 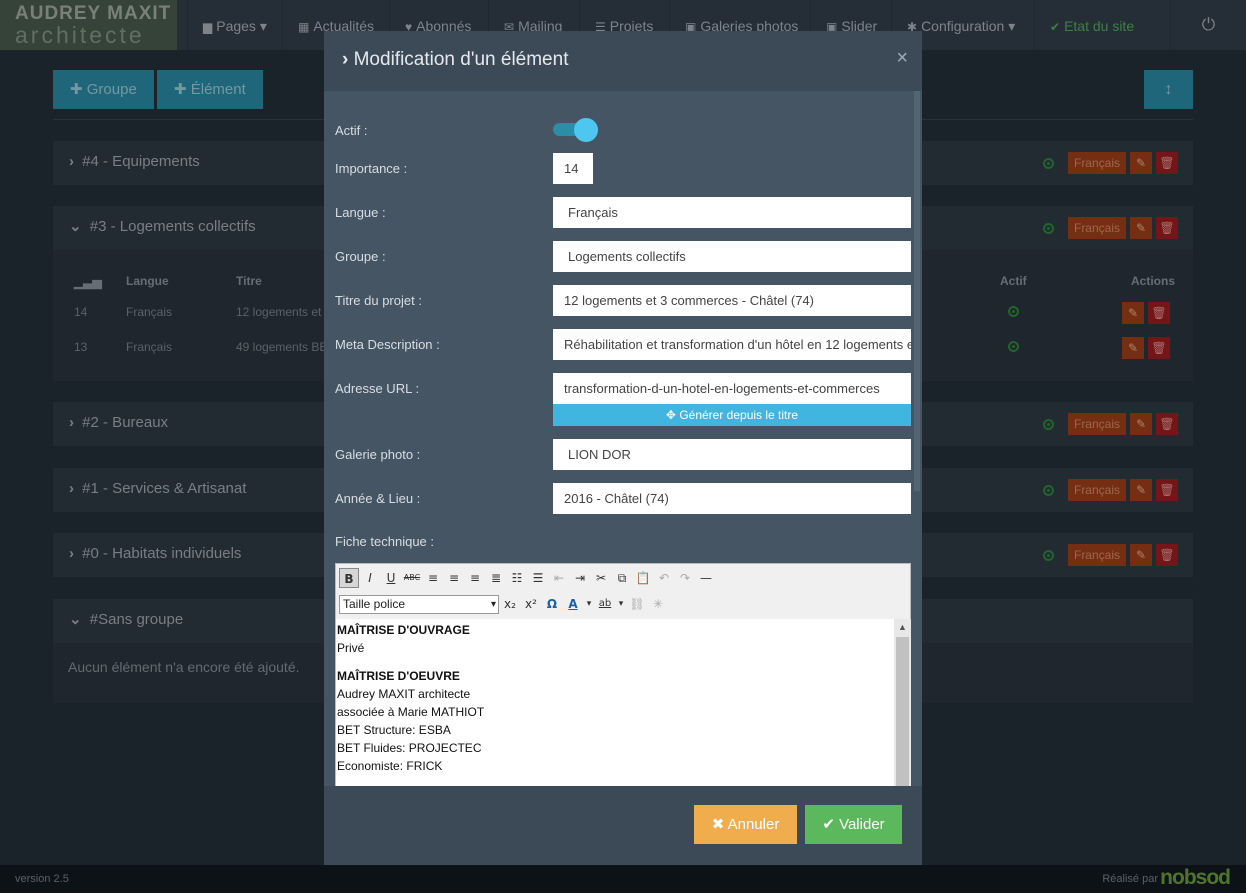 What do you see at coordinates (387, 344) in the screenshot?
I see `meta-label: Meta Description :` at bounding box center [387, 344].